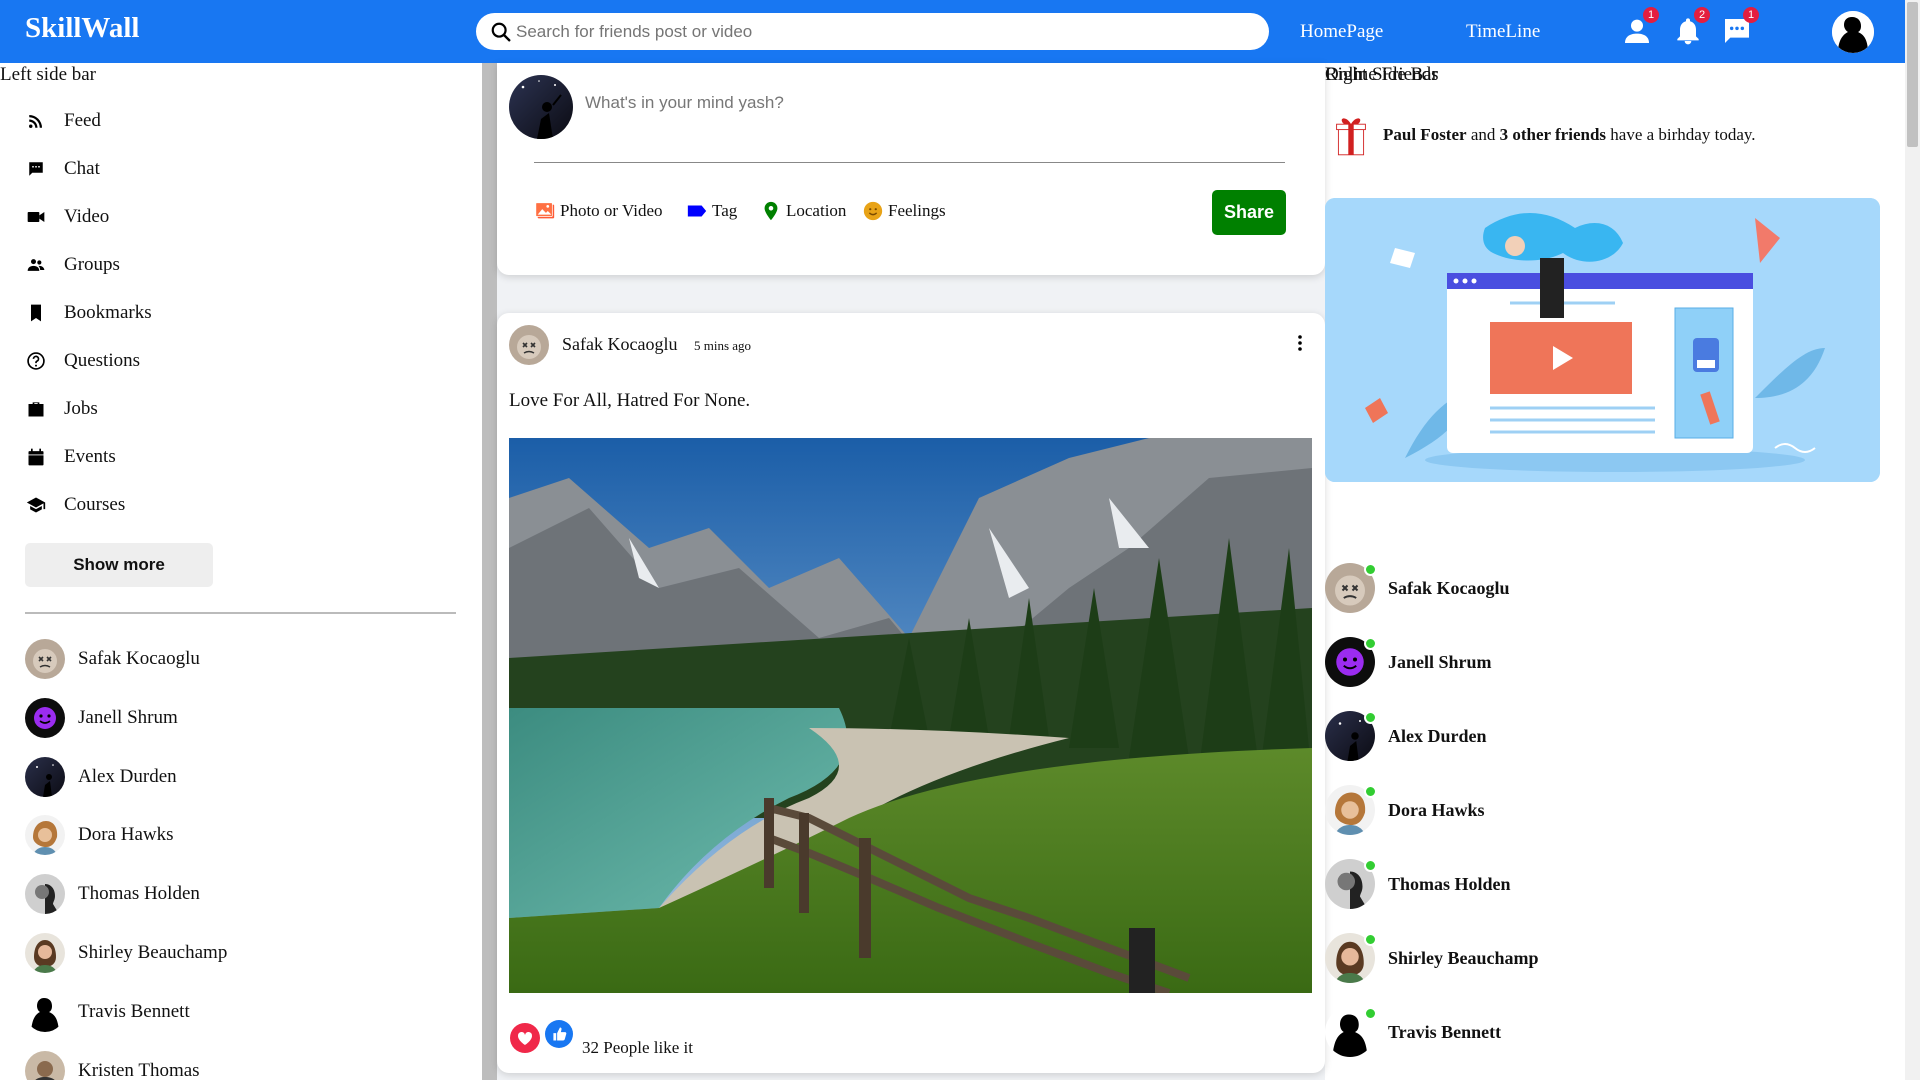 Image resolution: width=1920 pixels, height=1080 pixels. I want to click on friend-list-item: Safak Kocaoglu, so click(112, 659).